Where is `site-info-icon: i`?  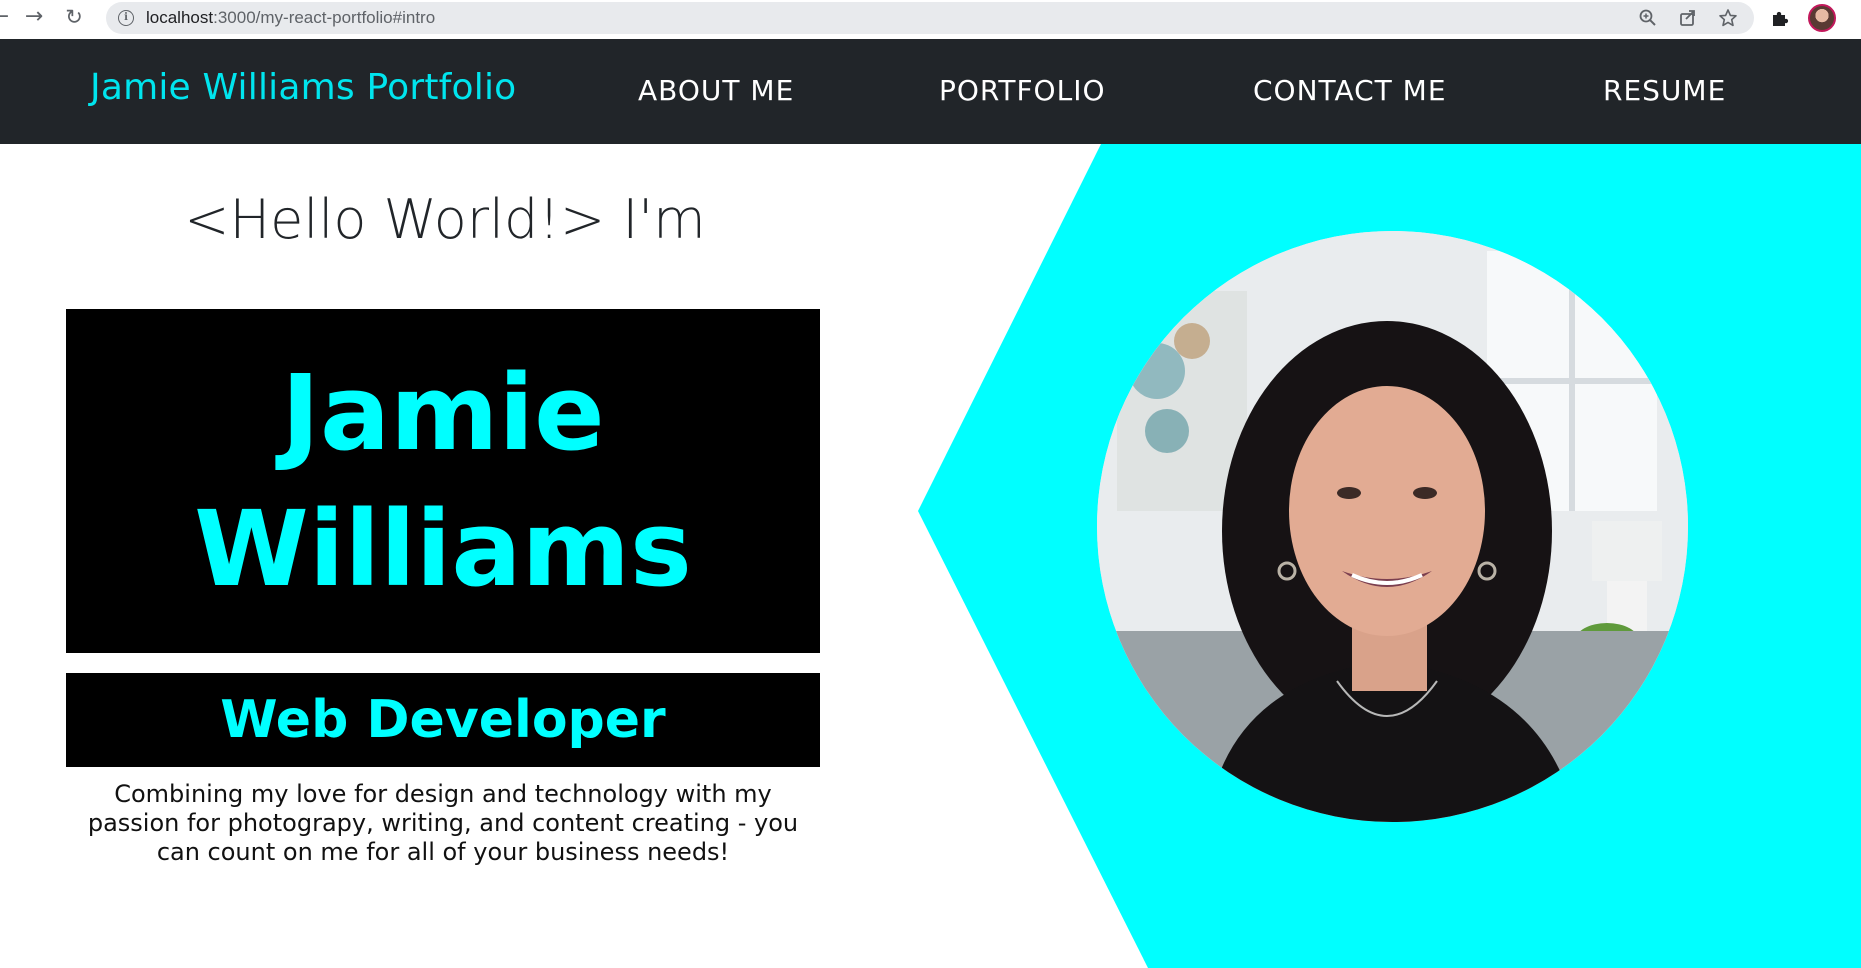 site-info-icon: i is located at coordinates (126, 18).